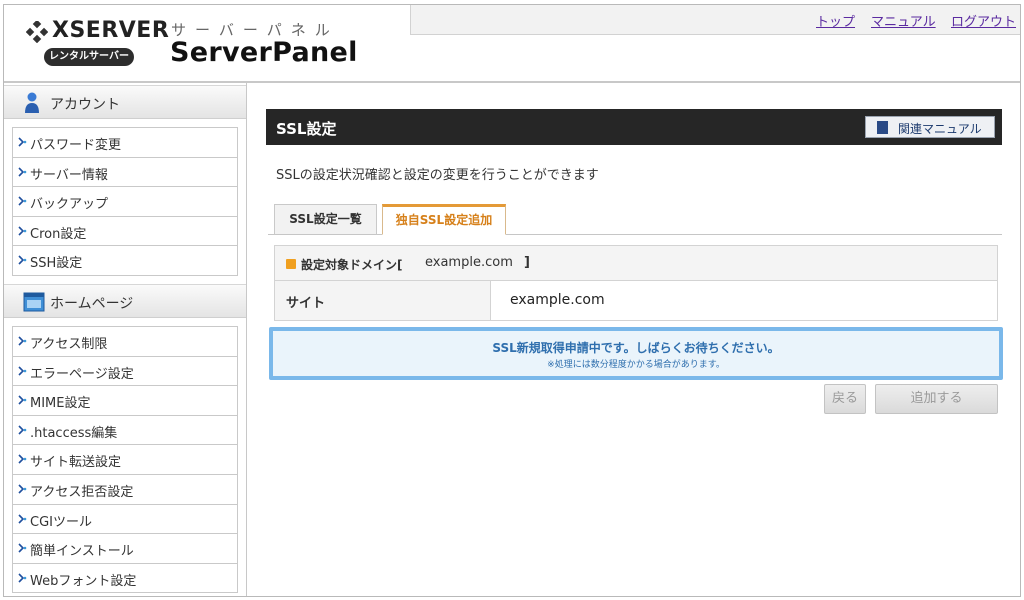 The image size is (1024, 600). Describe the element at coordinates (74, 433) in the screenshot. I see `sidebar-item-label: .htaccess編集` at that location.